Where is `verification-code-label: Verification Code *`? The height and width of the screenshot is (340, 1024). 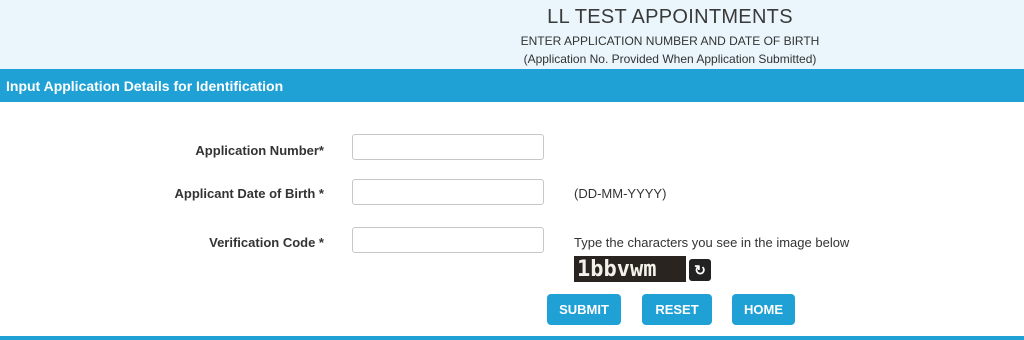
verification-code-label: Verification Code * is located at coordinates (266, 242).